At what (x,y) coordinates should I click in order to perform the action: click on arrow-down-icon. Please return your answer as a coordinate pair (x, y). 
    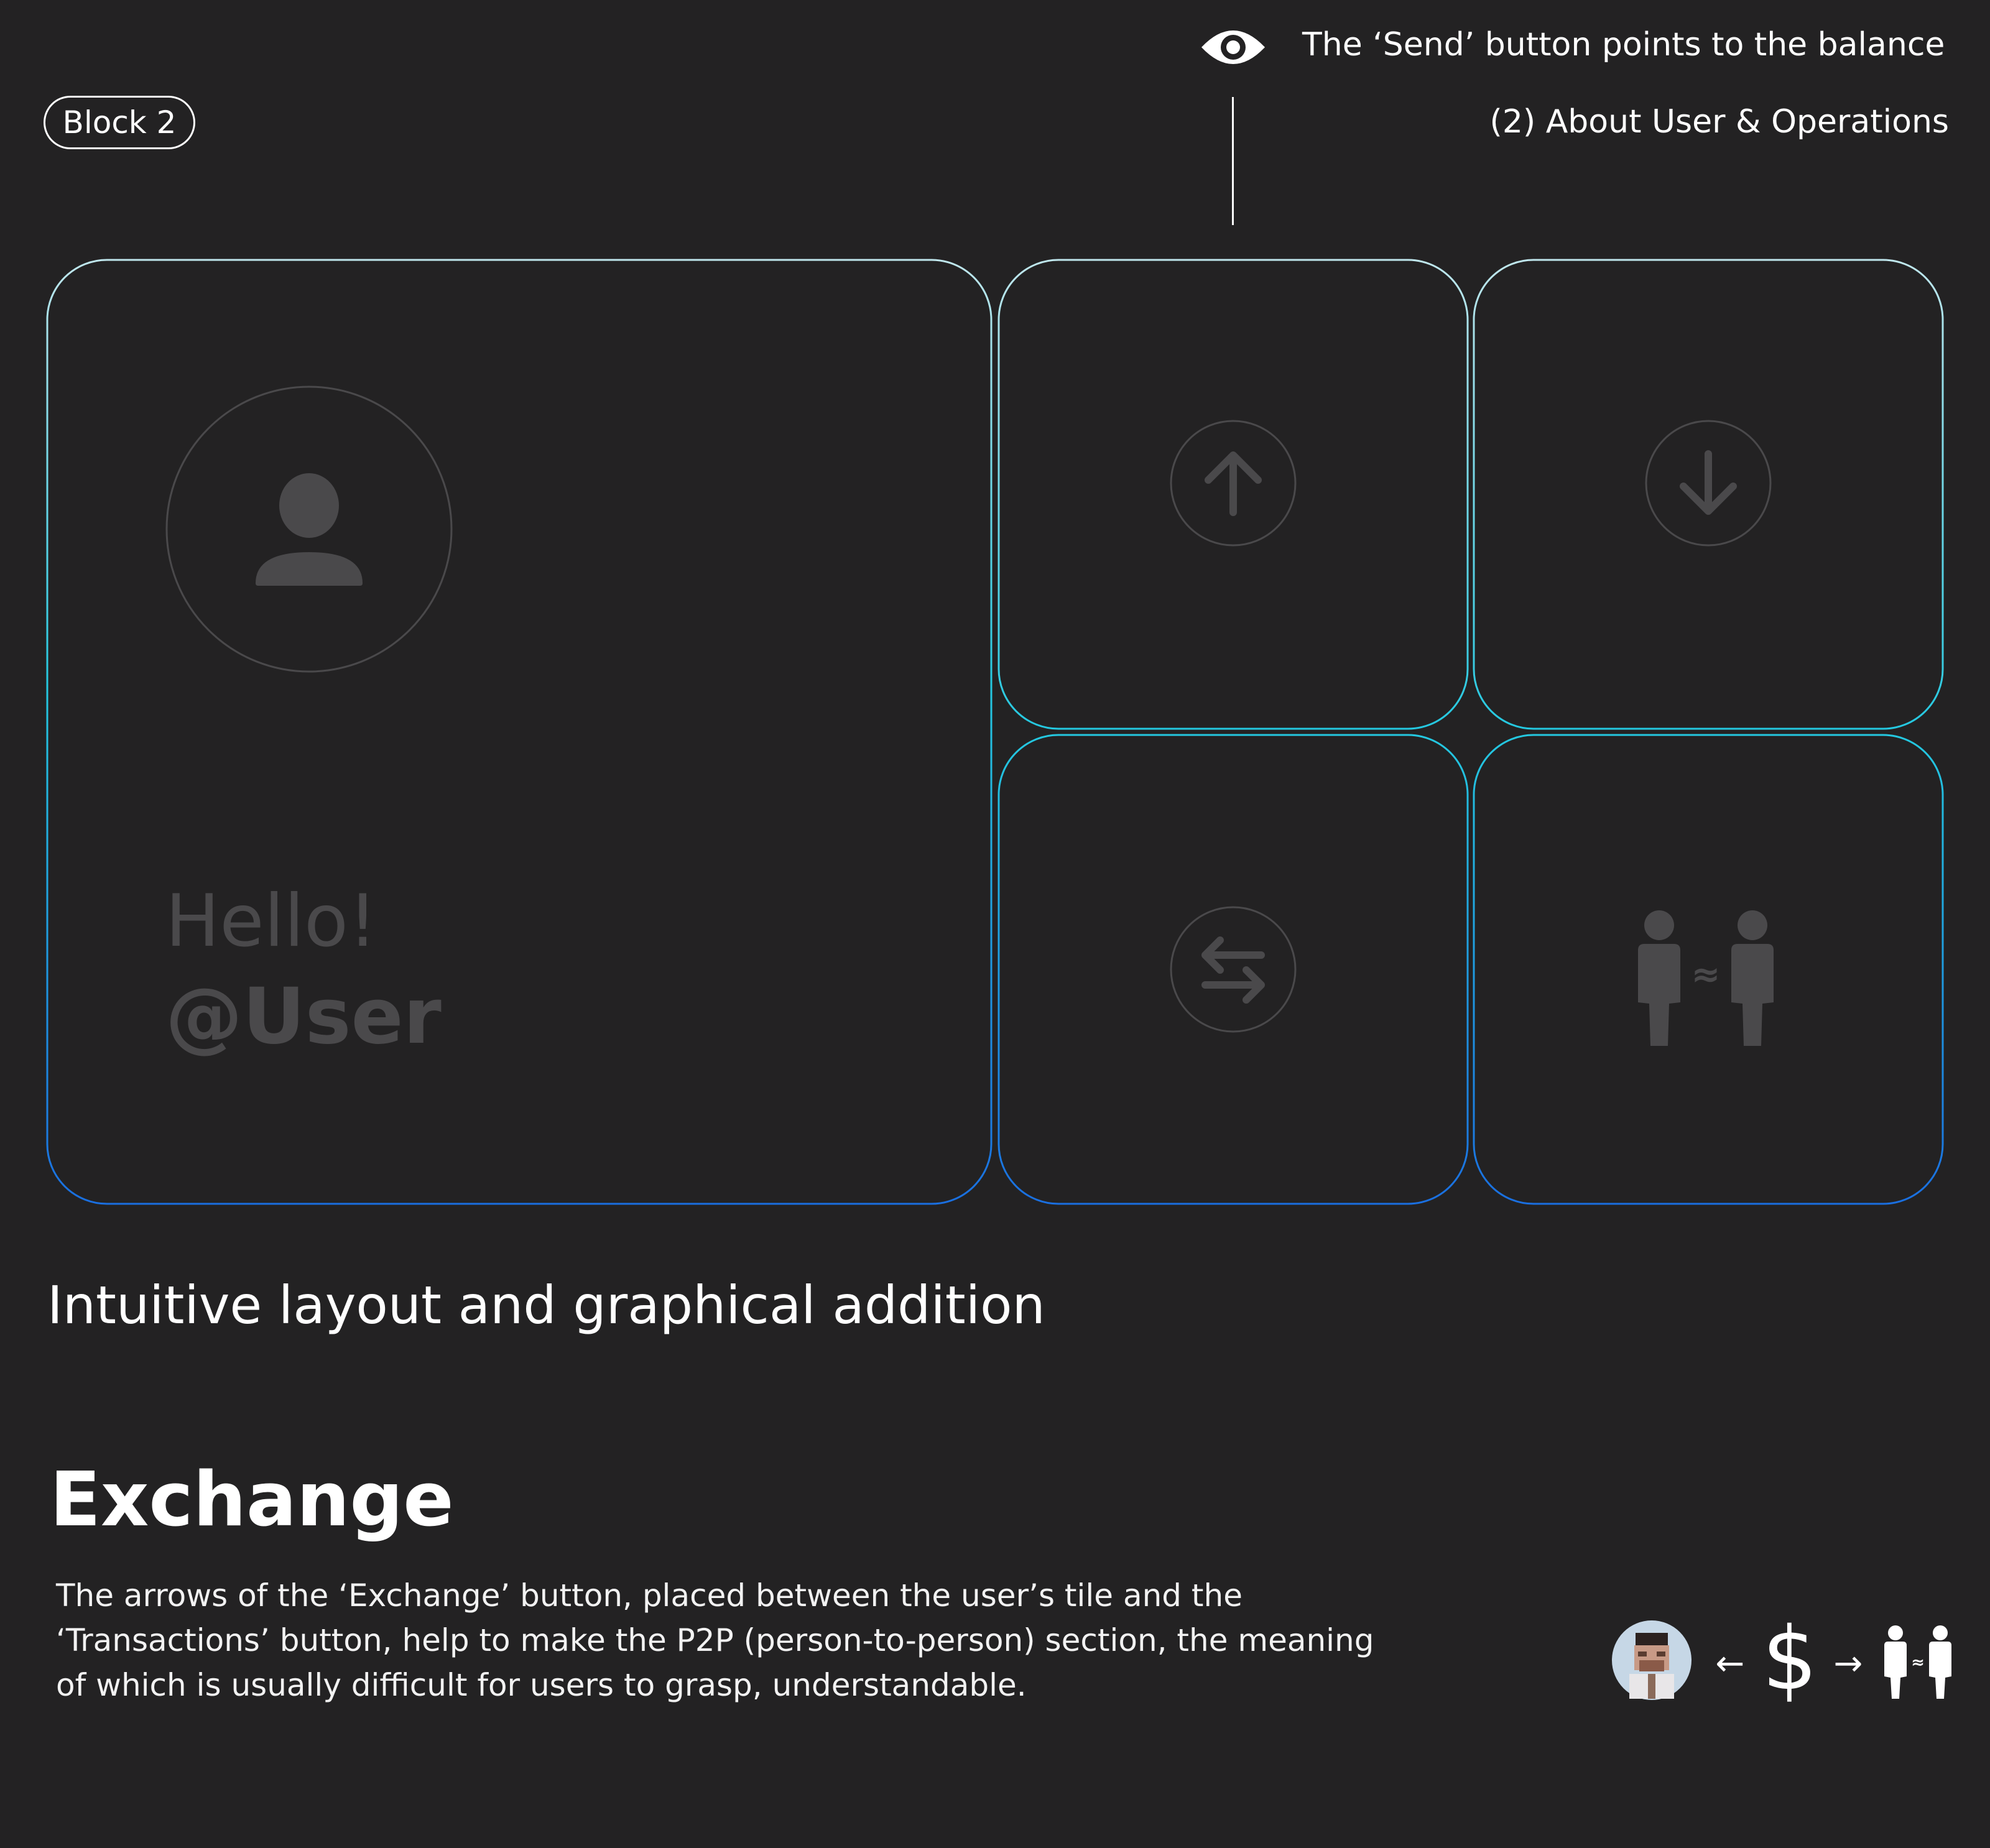
    Looking at the image, I should click on (1708, 483).